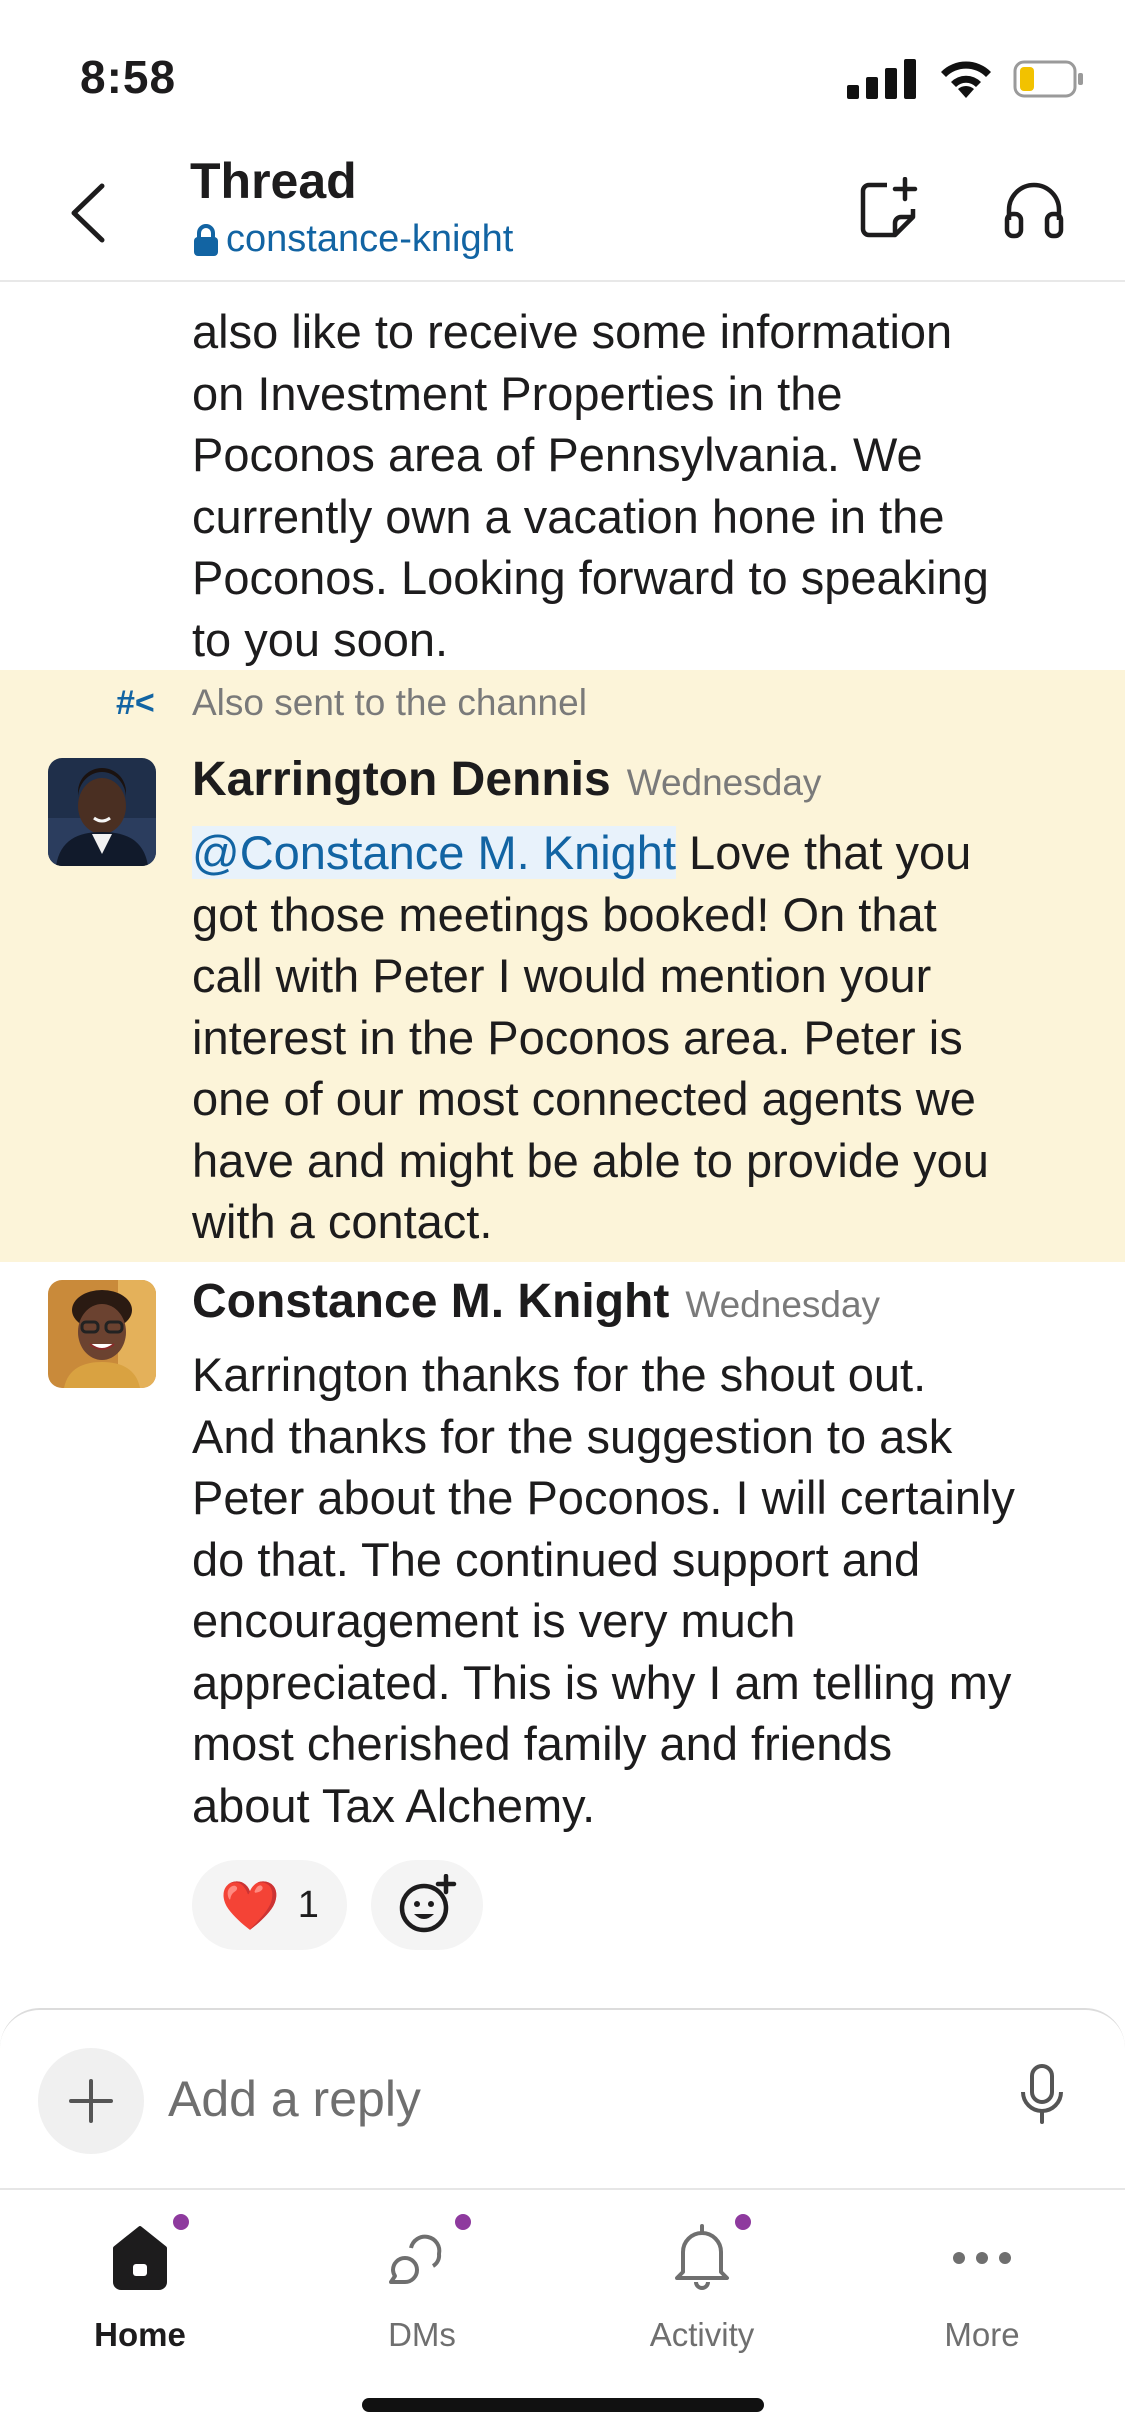 This screenshot has width=1125, height=2436. I want to click on heart-icon: ❤️, so click(250, 1906).